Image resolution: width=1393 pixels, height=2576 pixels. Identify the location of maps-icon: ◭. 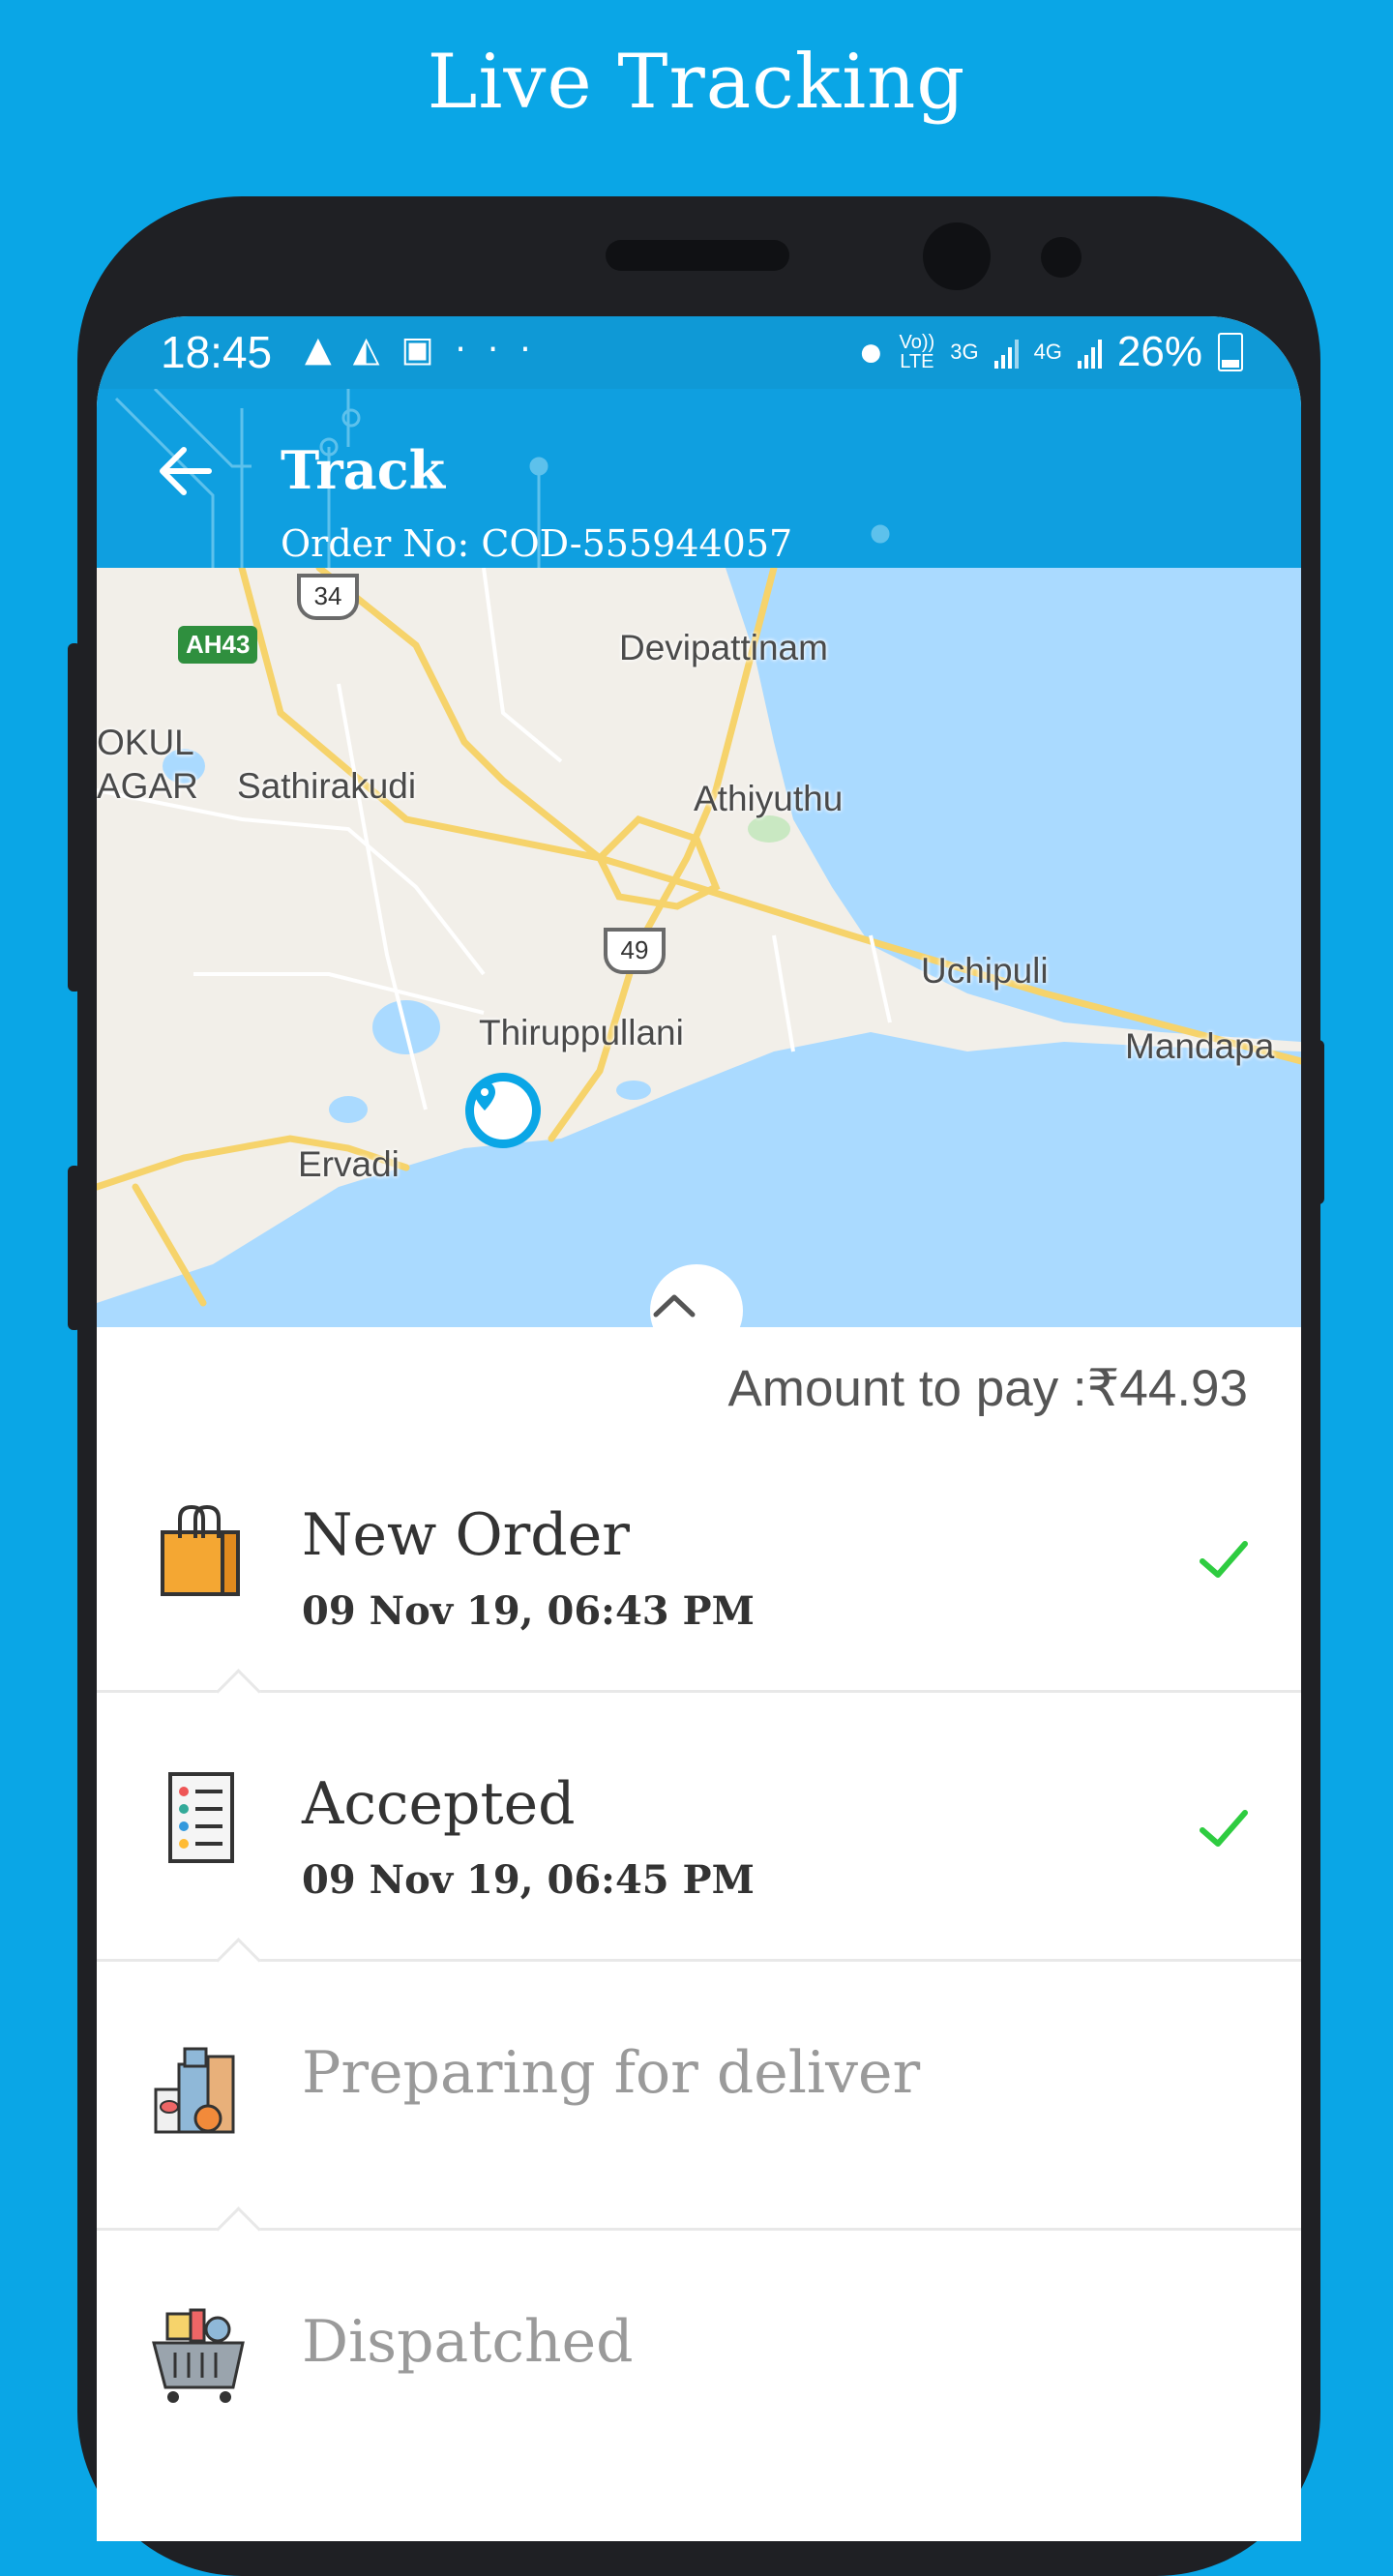
(376, 350).